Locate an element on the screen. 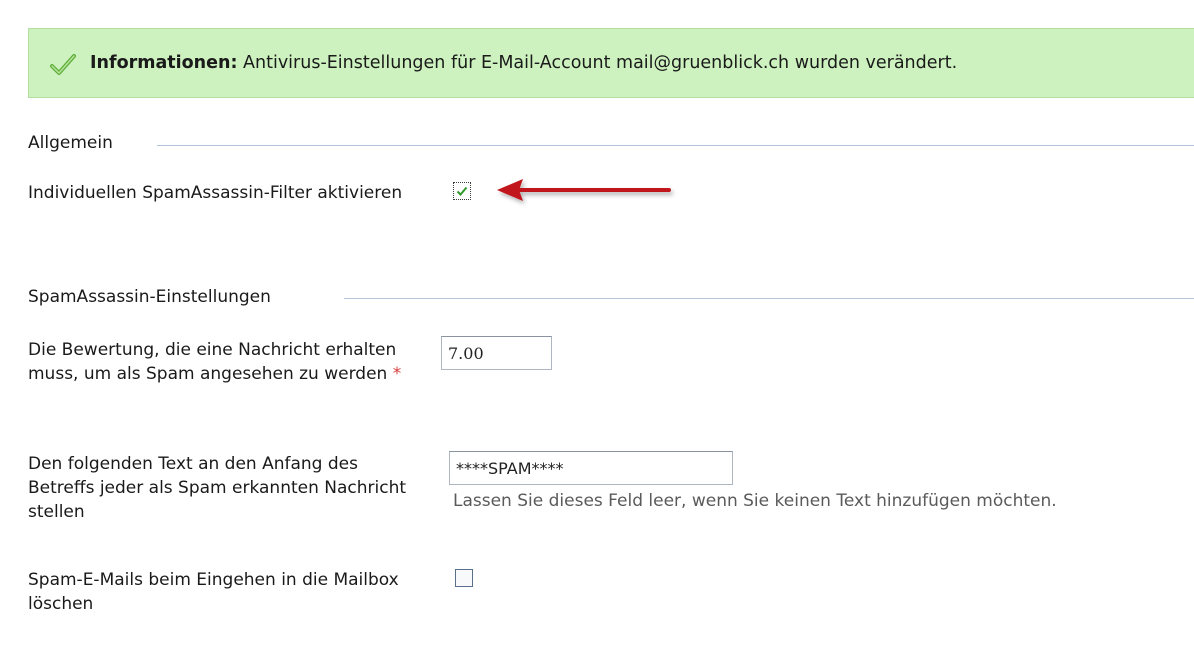  individual-filter-checkbox is located at coordinates (462, 191).